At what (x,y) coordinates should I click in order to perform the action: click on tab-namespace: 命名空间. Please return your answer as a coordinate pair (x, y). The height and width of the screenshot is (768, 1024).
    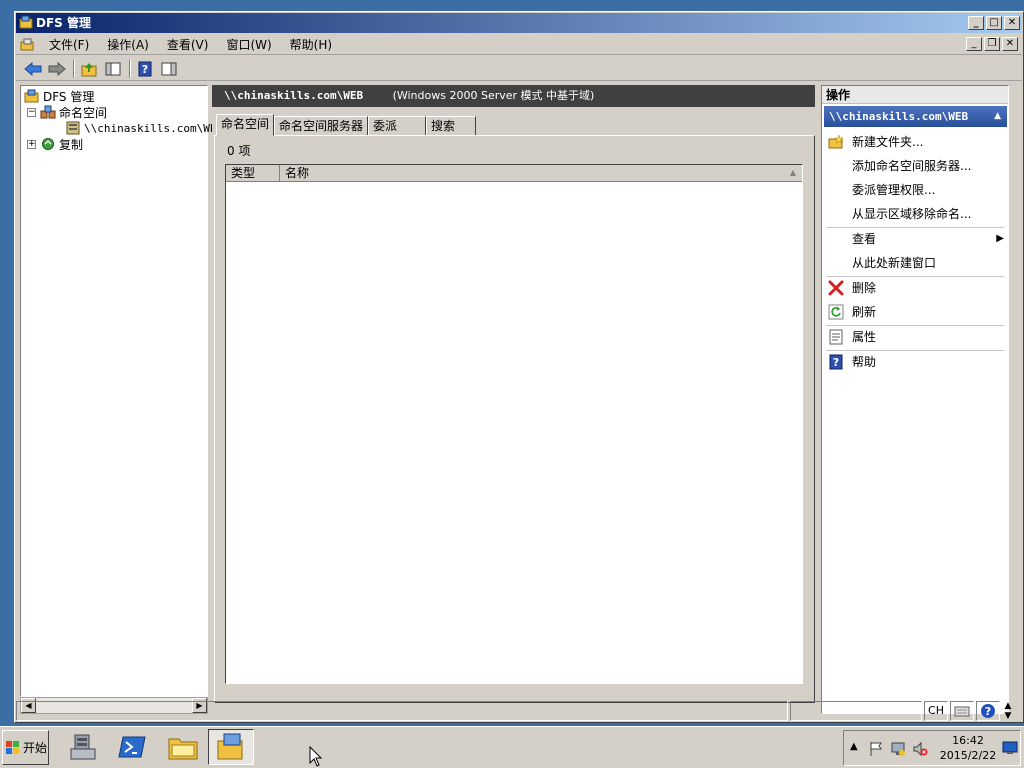
    Looking at the image, I should click on (245, 125).